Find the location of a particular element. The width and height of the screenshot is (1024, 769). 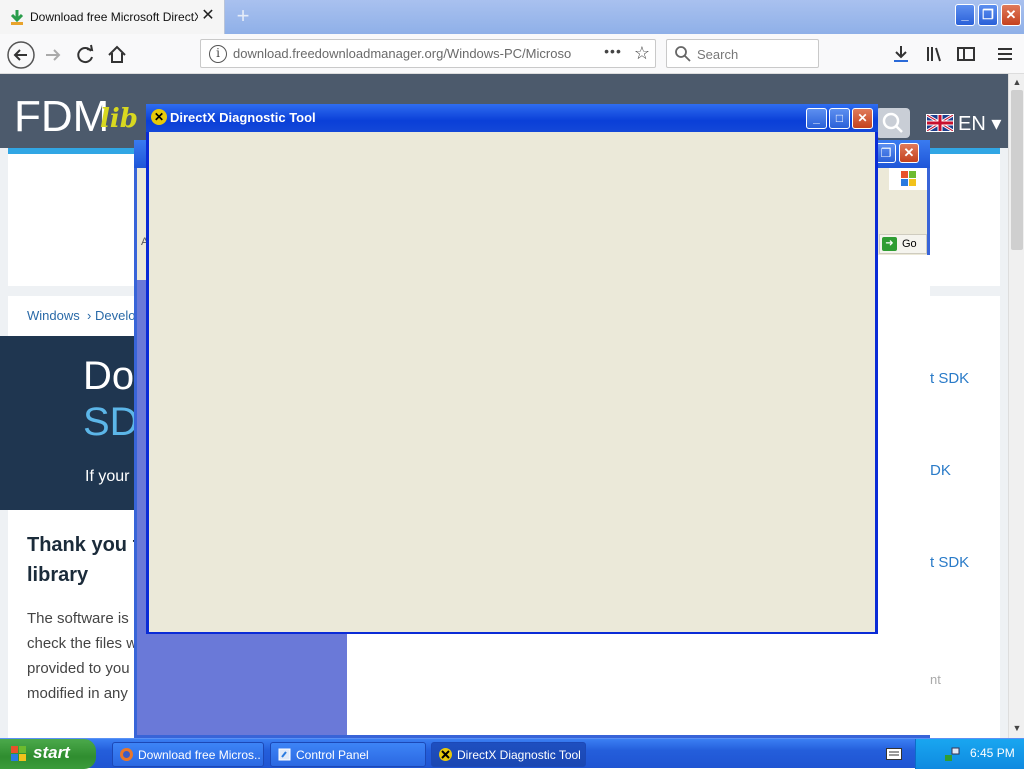

related-link: DK is located at coordinates (940, 470).